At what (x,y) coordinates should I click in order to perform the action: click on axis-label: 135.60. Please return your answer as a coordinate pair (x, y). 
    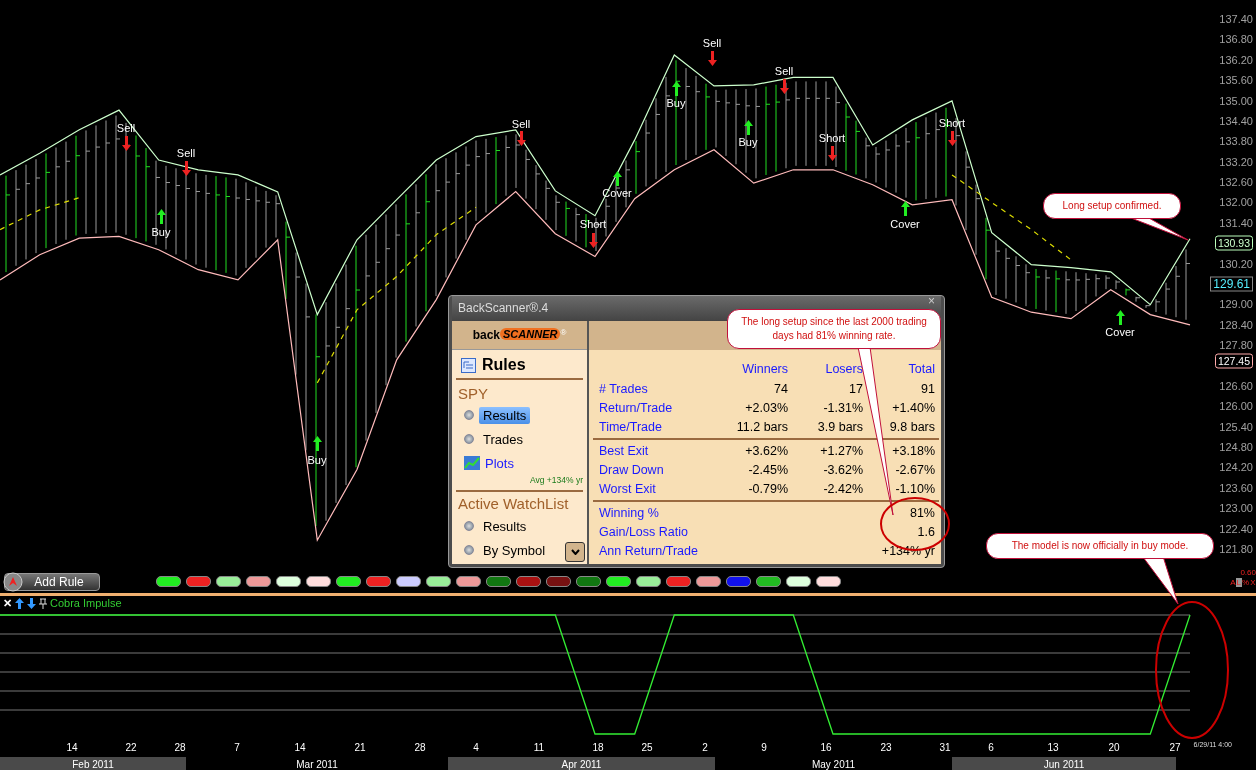
    Looking at the image, I should click on (1236, 80).